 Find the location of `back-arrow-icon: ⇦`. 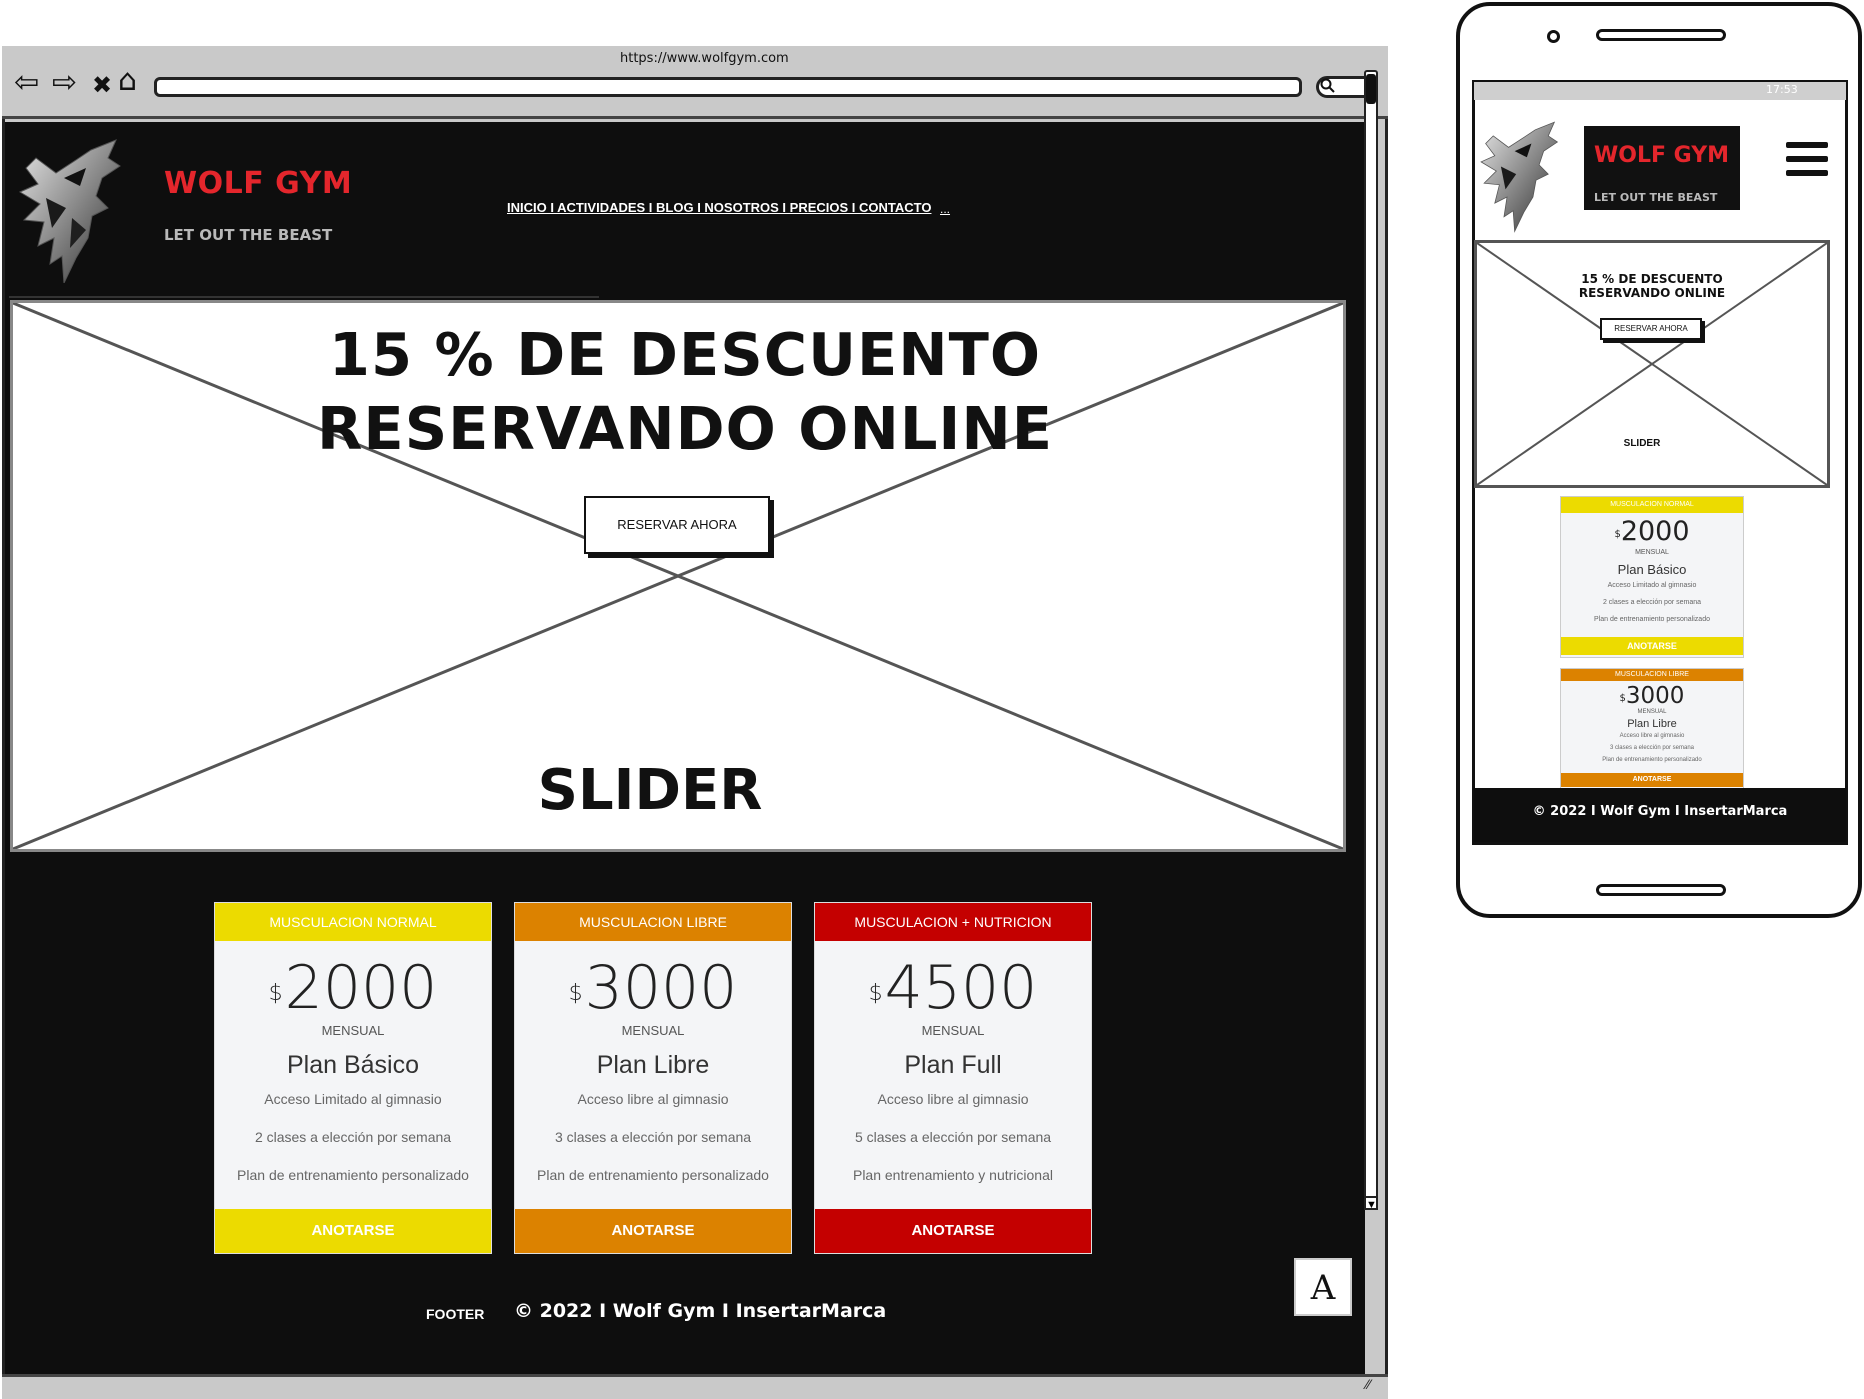

back-arrow-icon: ⇦ is located at coordinates (26, 83).